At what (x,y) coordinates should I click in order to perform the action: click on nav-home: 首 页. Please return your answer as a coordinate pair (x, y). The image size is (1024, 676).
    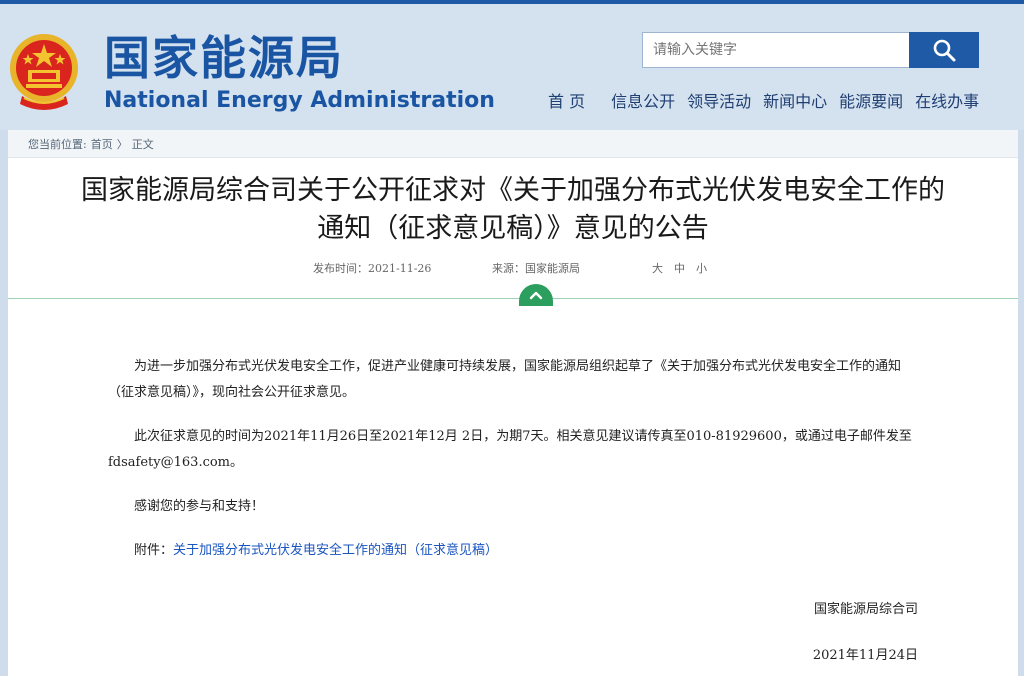
    Looking at the image, I should click on (566, 102).